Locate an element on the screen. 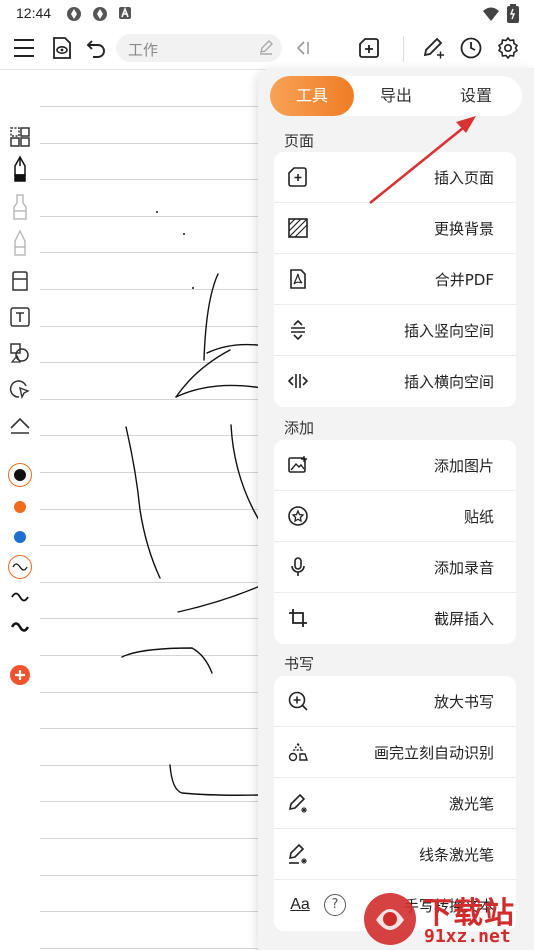 The width and height of the screenshot is (534, 950). pencil-nib-icon is located at coordinates (20, 242).